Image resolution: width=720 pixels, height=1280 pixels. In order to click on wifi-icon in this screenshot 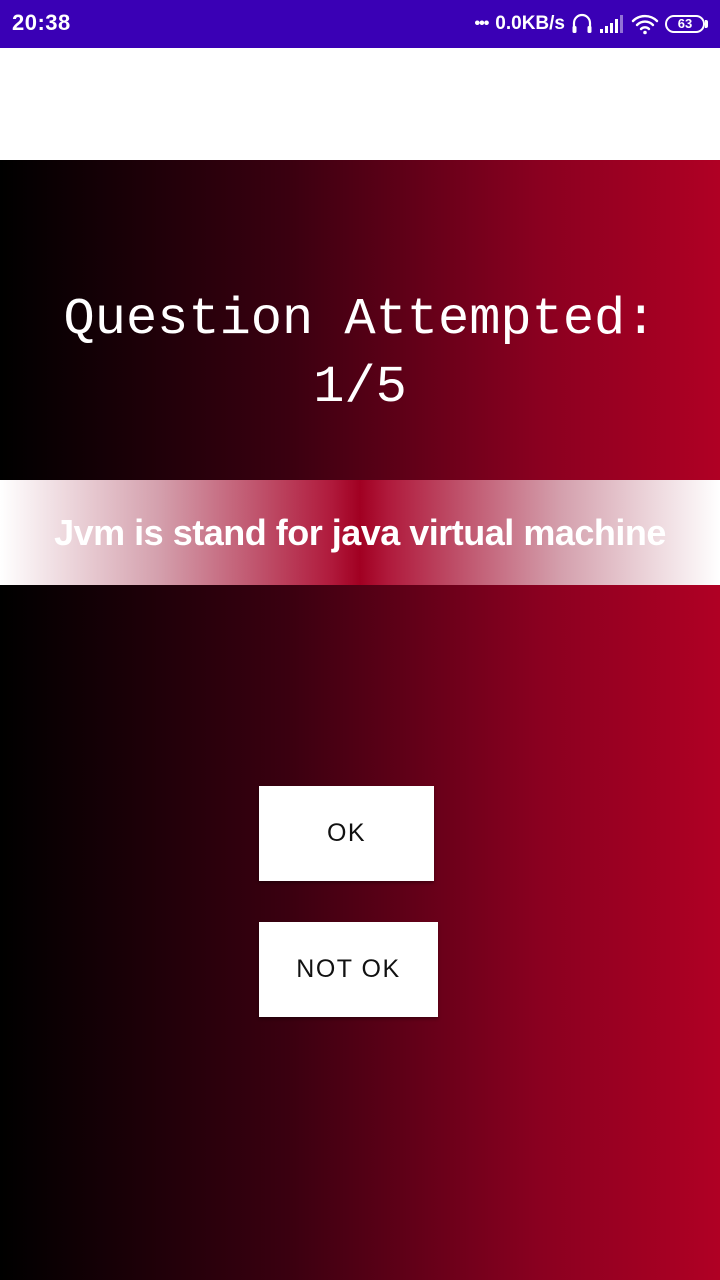, I will do `click(645, 24)`.